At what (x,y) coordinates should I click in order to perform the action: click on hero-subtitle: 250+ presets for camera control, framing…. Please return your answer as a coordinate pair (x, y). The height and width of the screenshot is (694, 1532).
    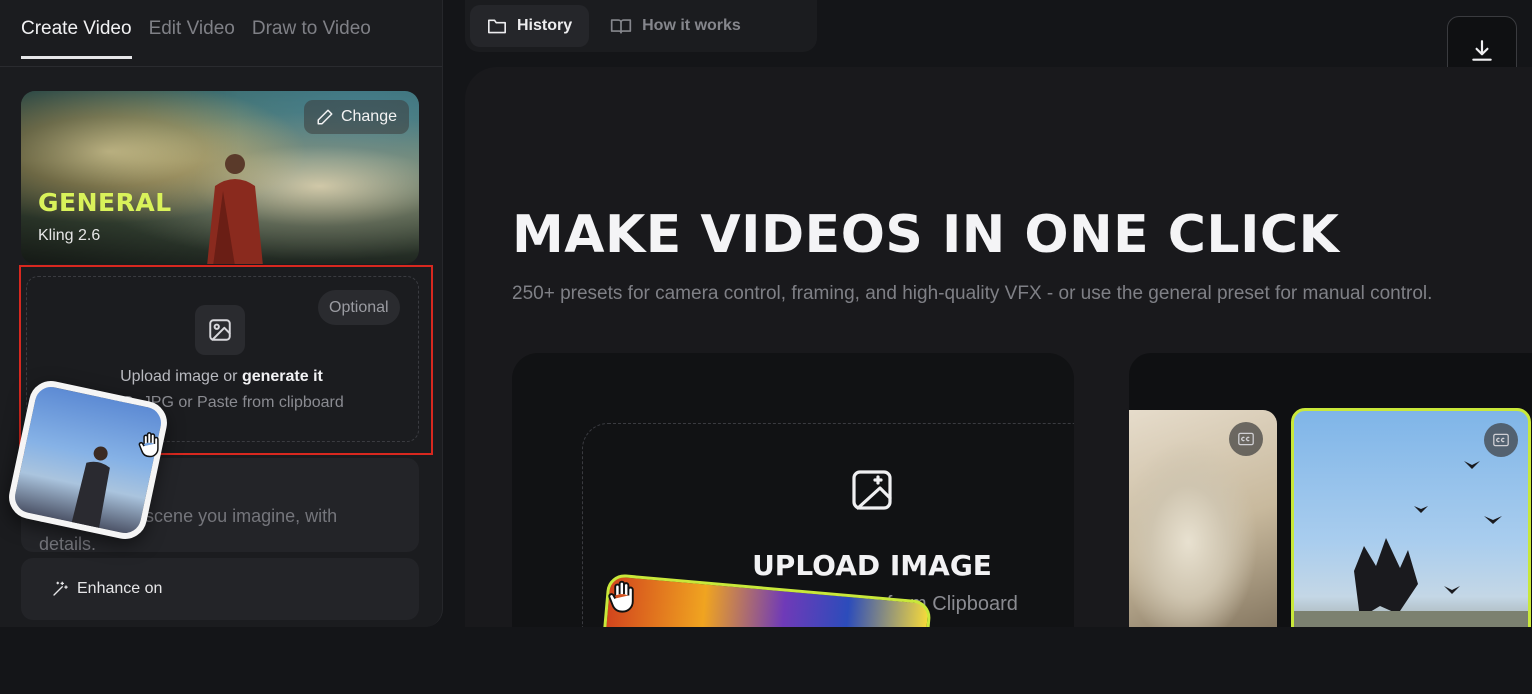
    Looking at the image, I should click on (972, 293).